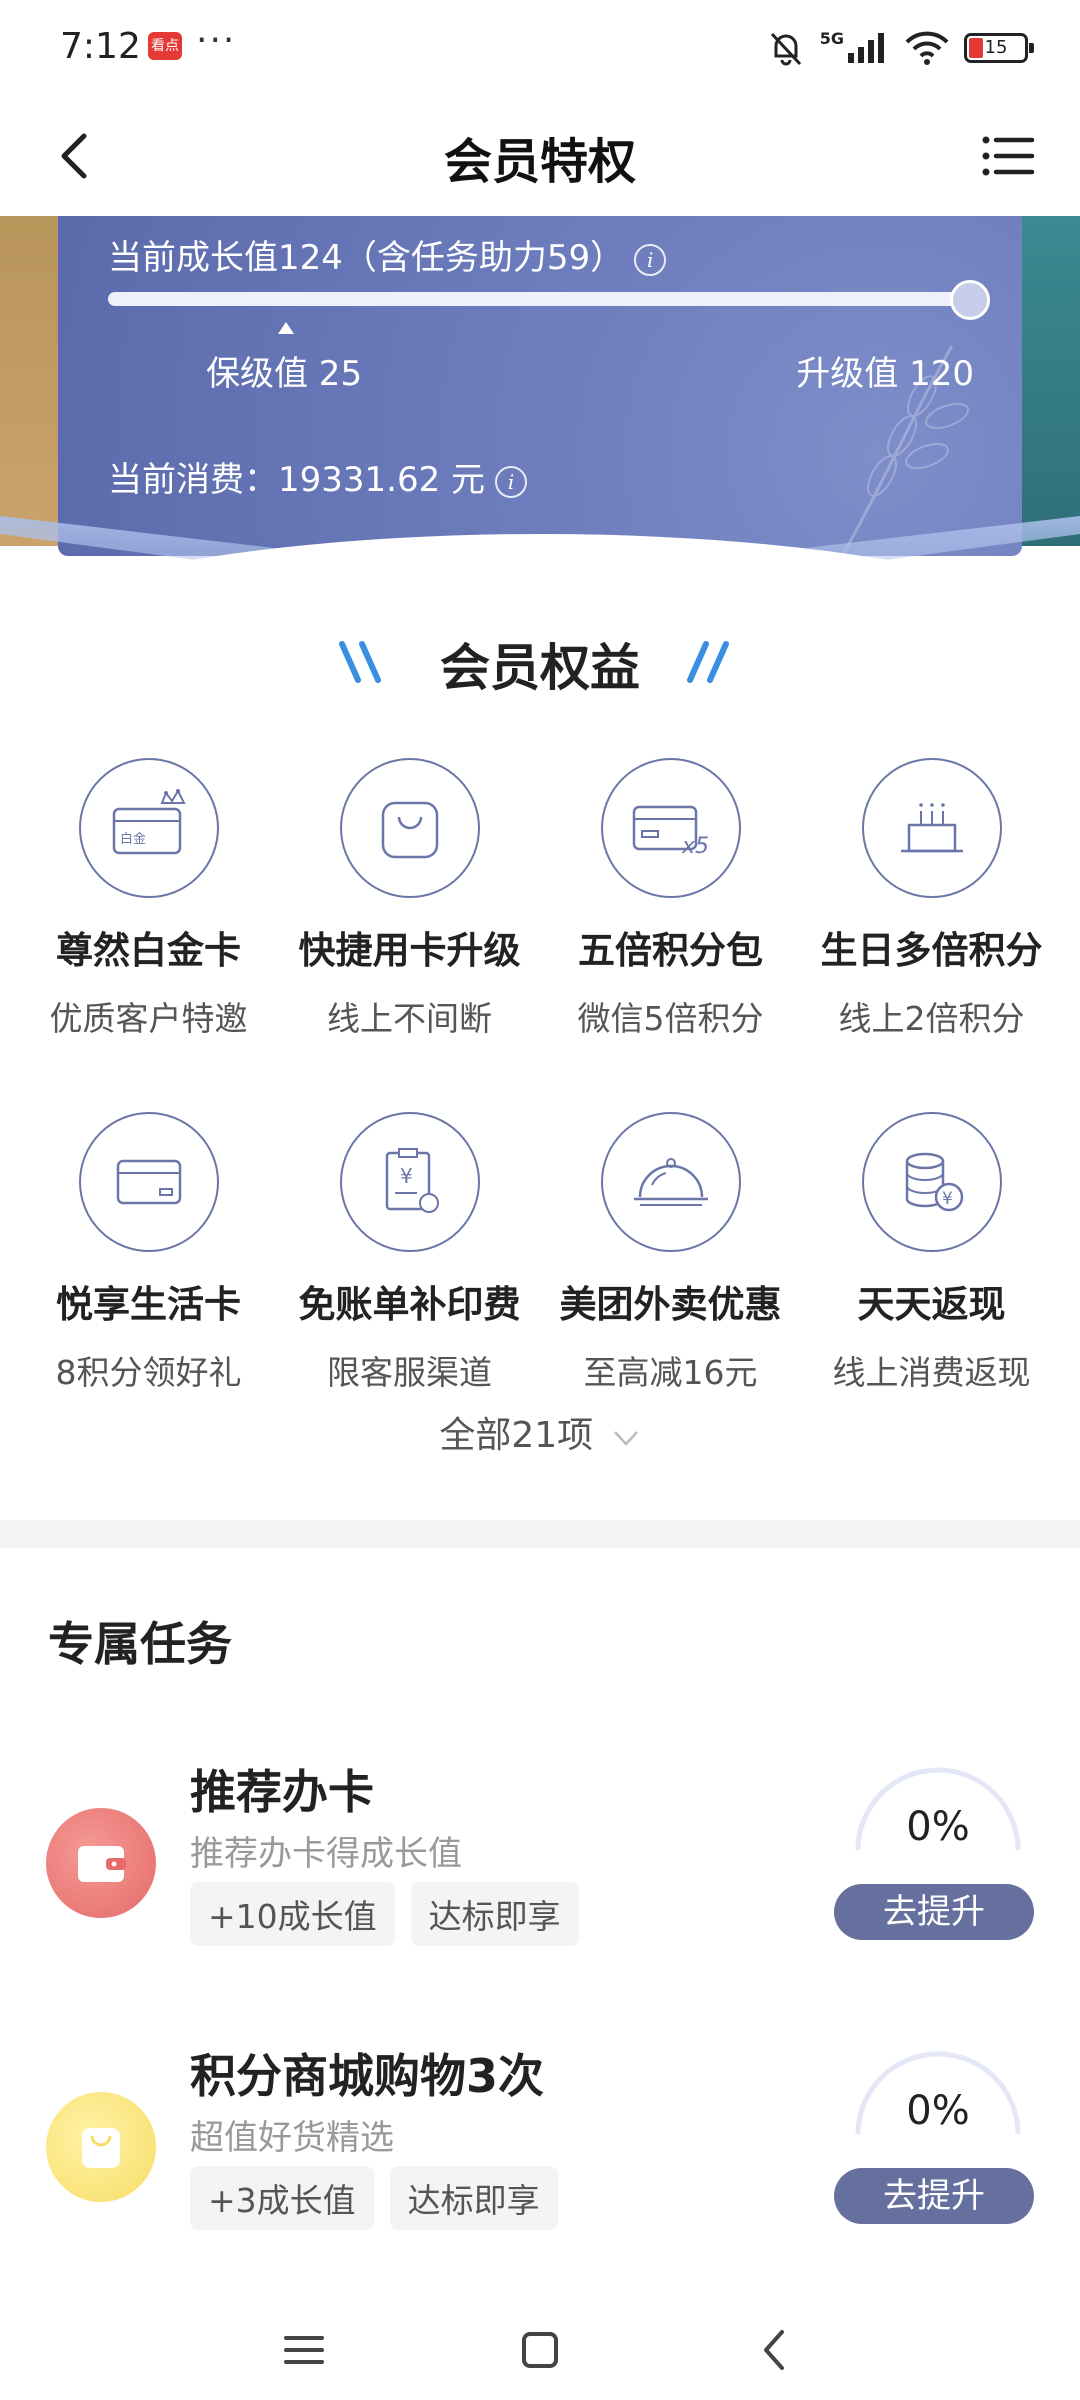  I want to click on benefit-item: 白金 尊然白金卡 优质客户特邀, so click(148, 923).